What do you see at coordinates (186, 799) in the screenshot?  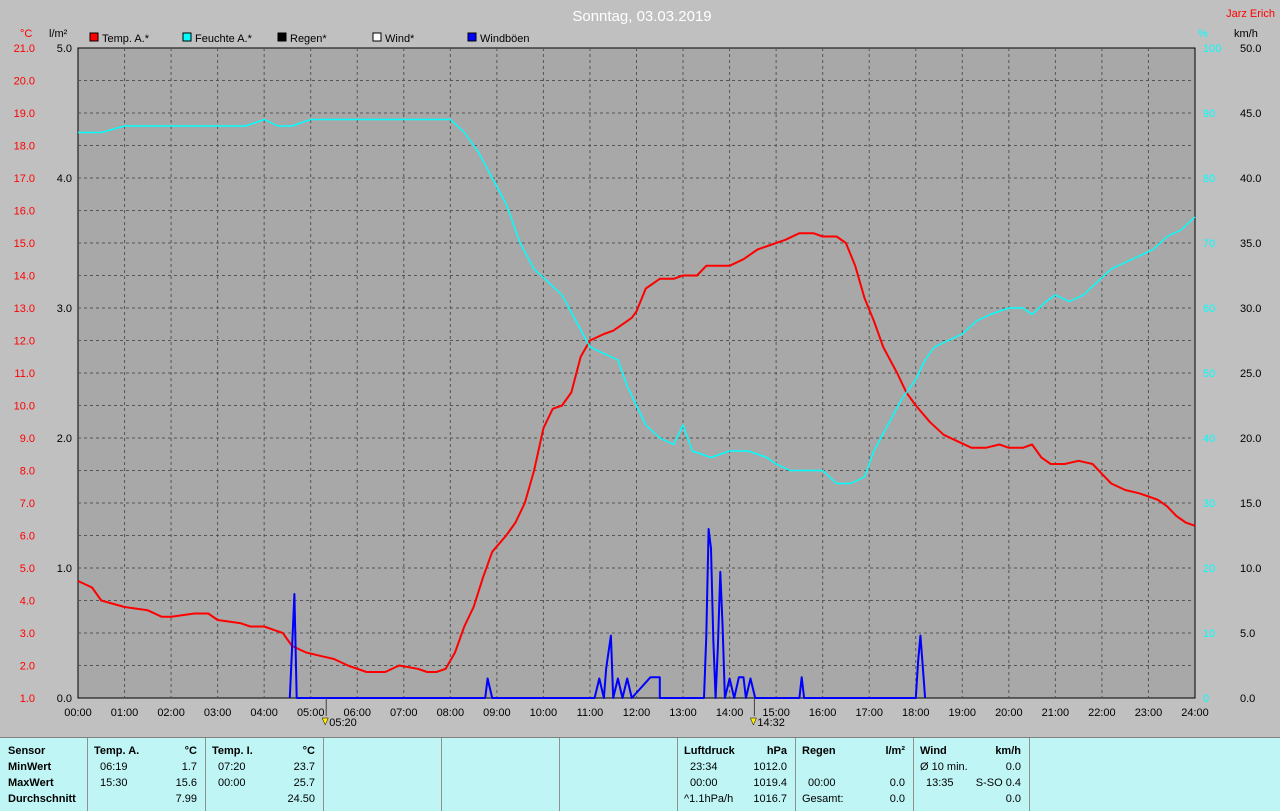 I see `temp-a-average: 7.99` at bounding box center [186, 799].